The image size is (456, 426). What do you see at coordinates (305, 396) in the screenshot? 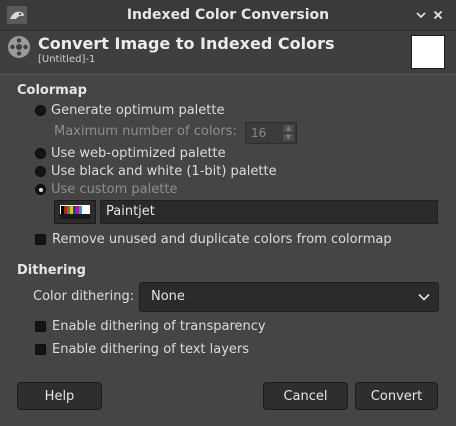
I see `cancel-button: Cancel` at bounding box center [305, 396].